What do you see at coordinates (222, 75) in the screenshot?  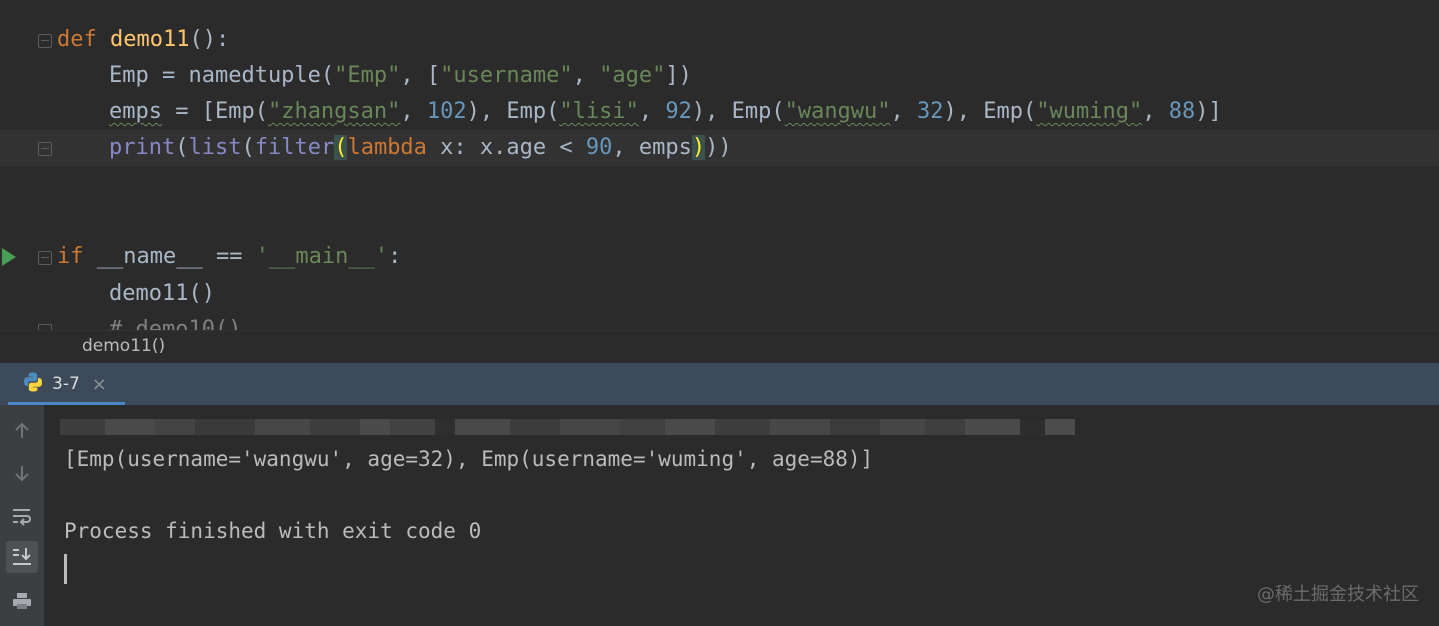 I see `code-text: Emp = namedtuple(` at bounding box center [222, 75].